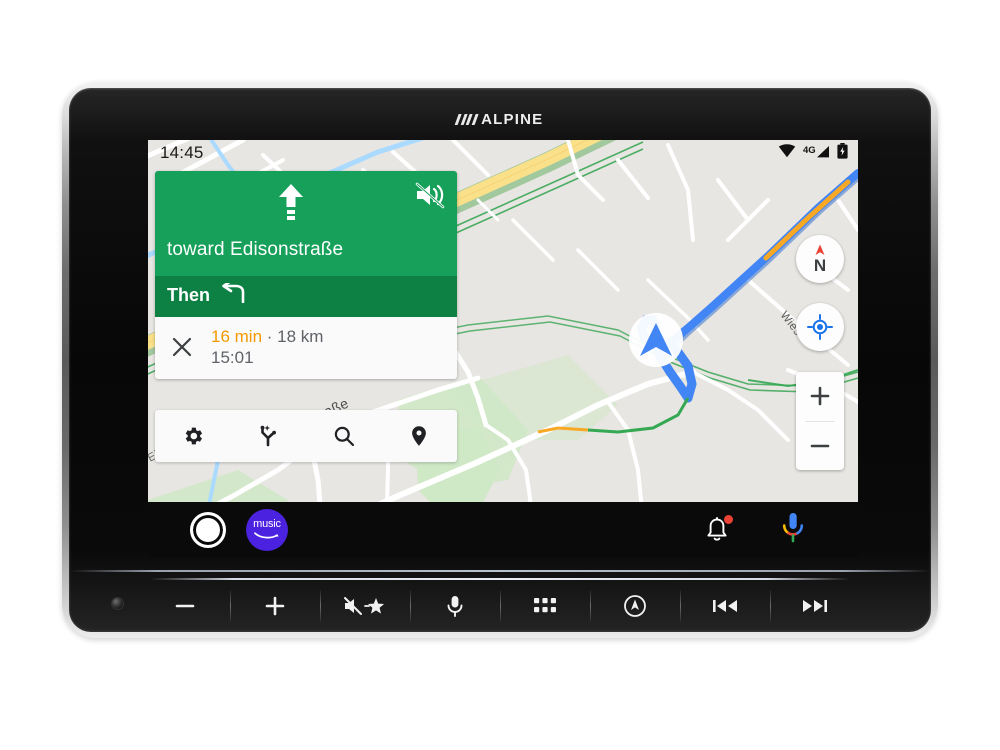 This screenshot has height=750, width=1000. I want to click on amazon-music-icon: music, so click(267, 529).